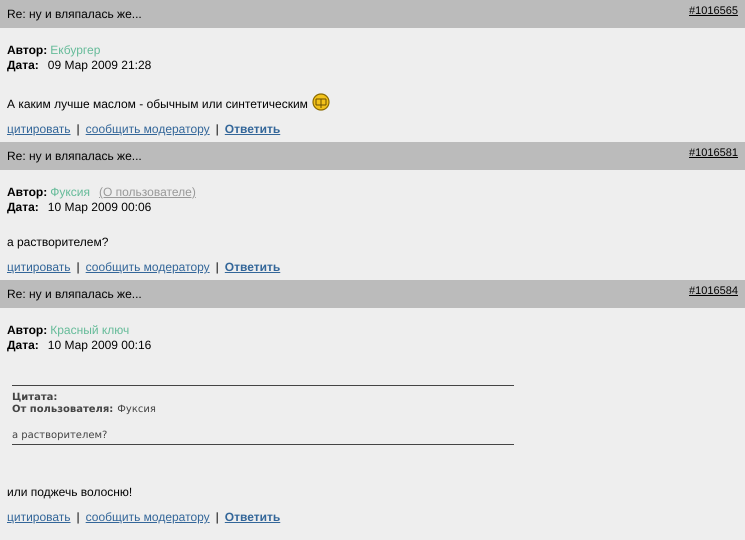  Describe the element at coordinates (157, 104) in the screenshot. I see `post-text: А каким лучше маслом - обычным или синтетическим` at that location.